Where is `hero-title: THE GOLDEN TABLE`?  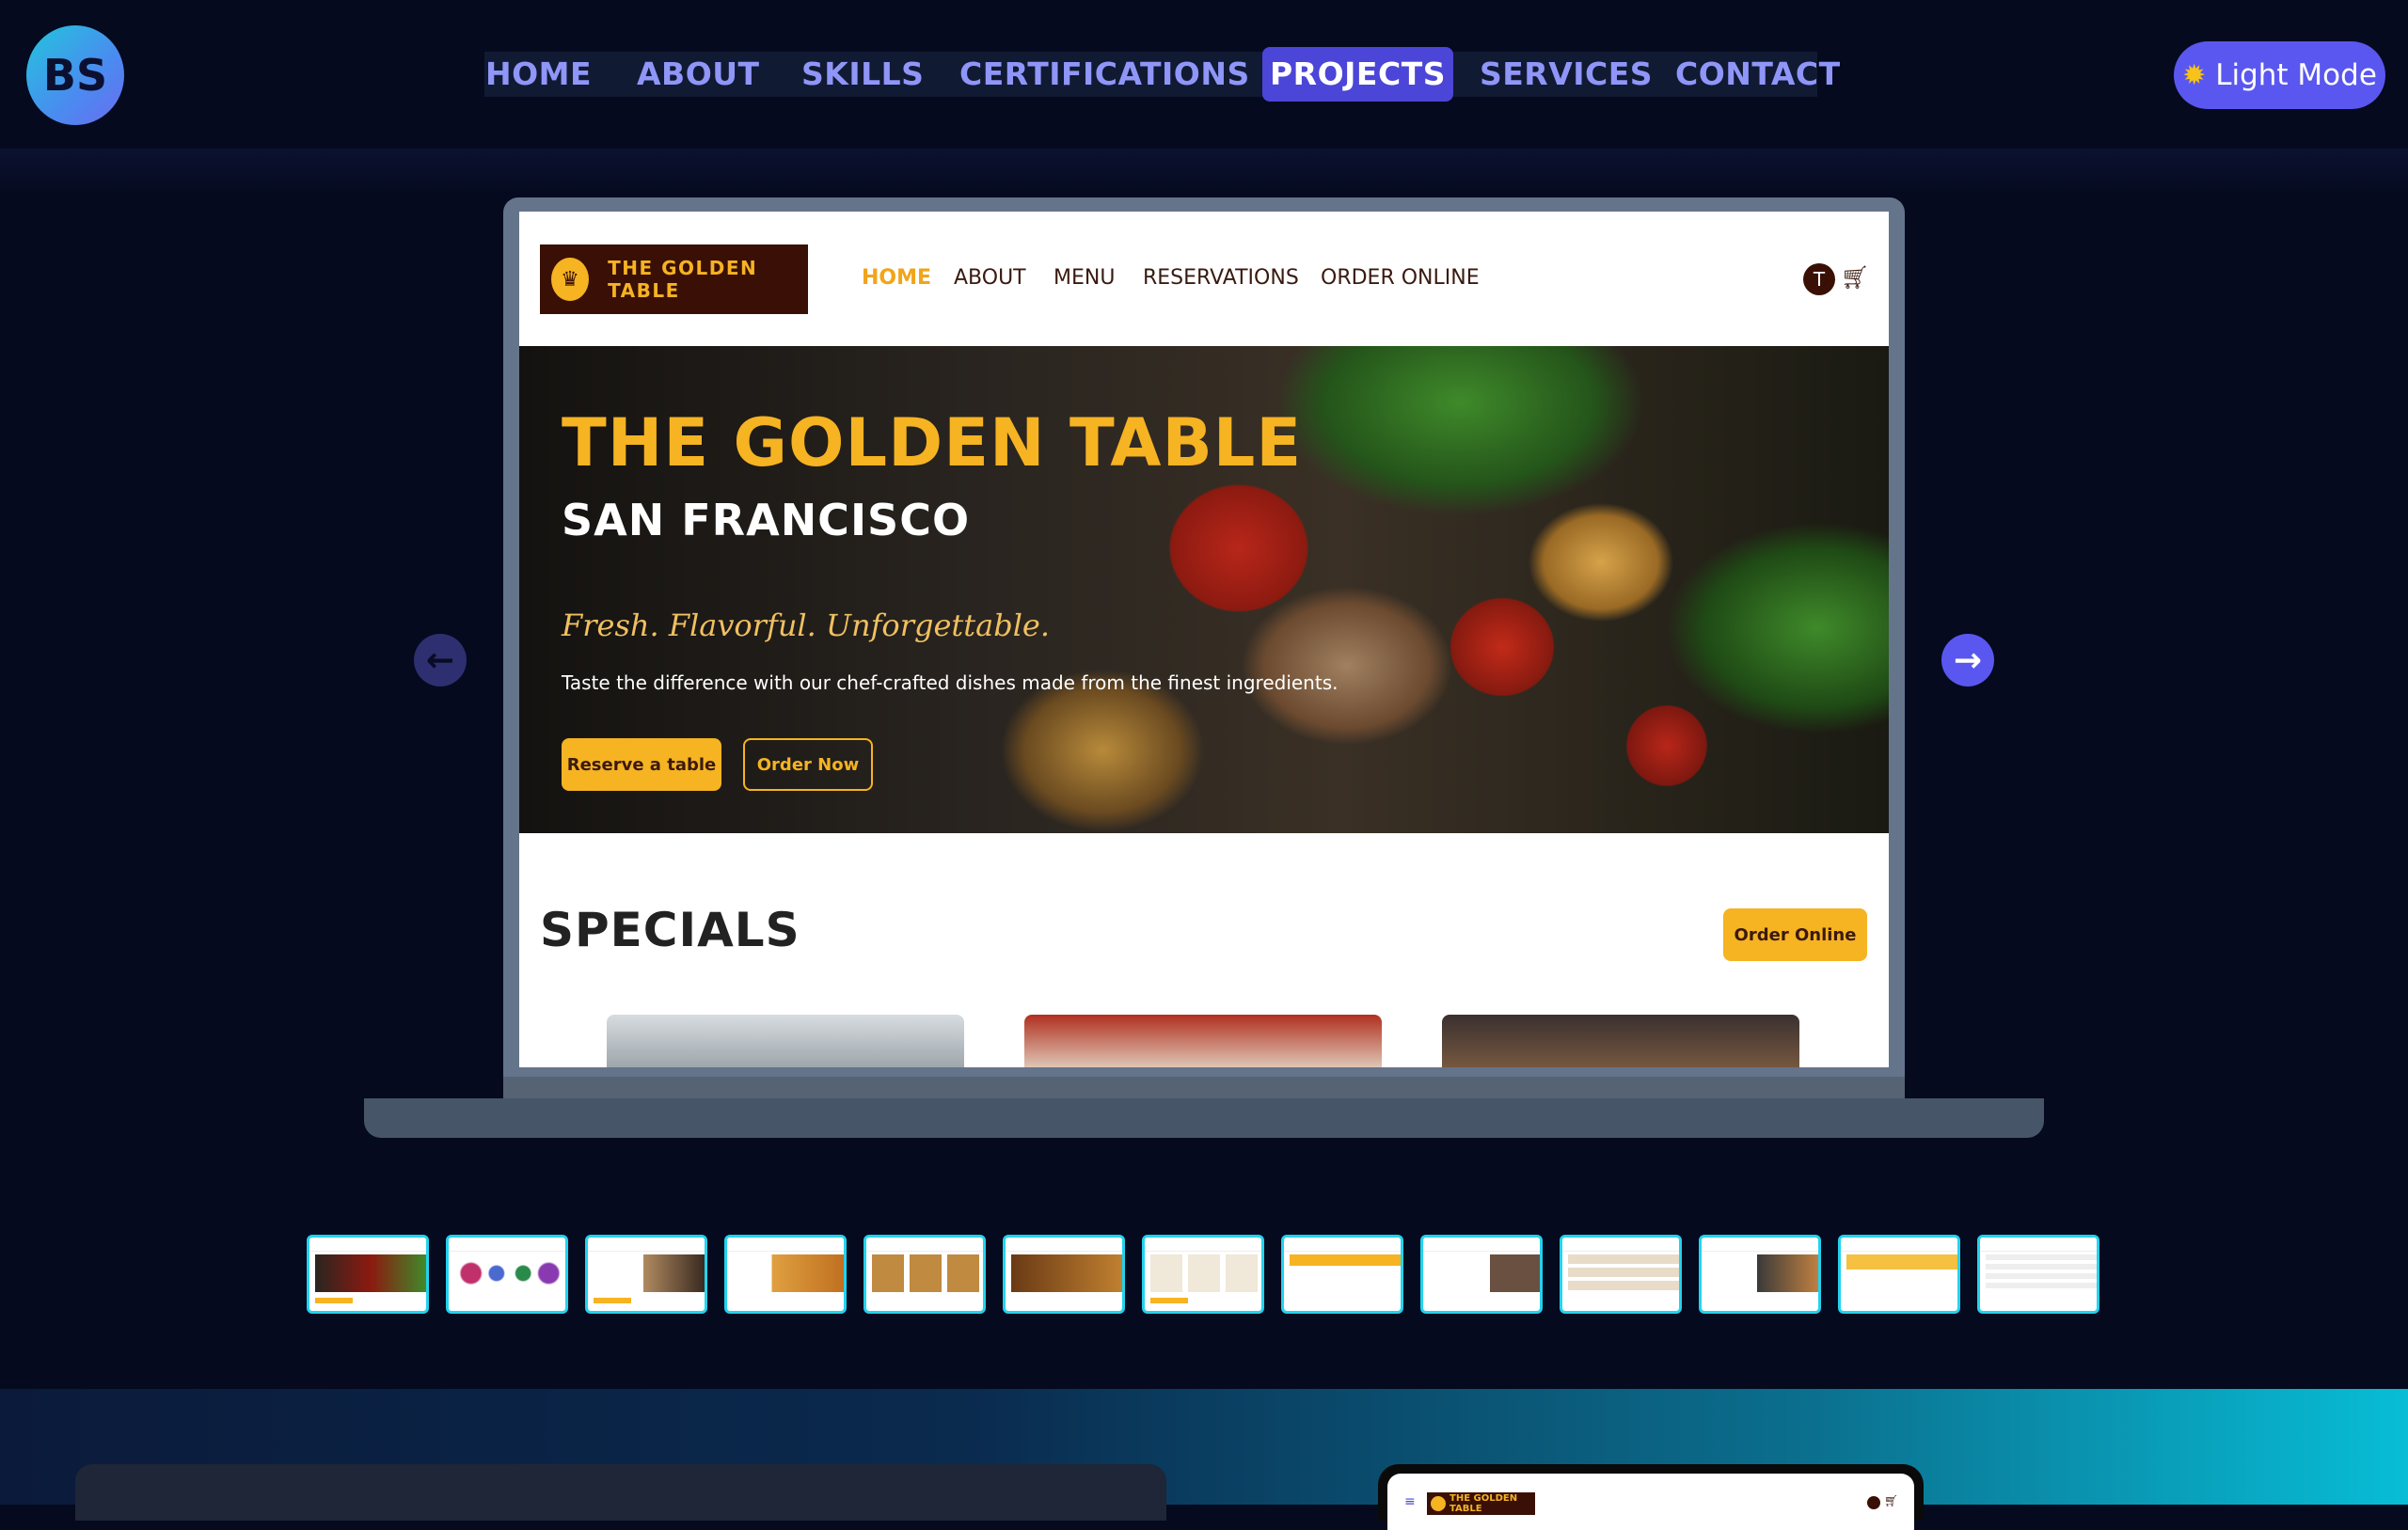
hero-title: THE GOLDEN TABLE is located at coordinates (933, 442).